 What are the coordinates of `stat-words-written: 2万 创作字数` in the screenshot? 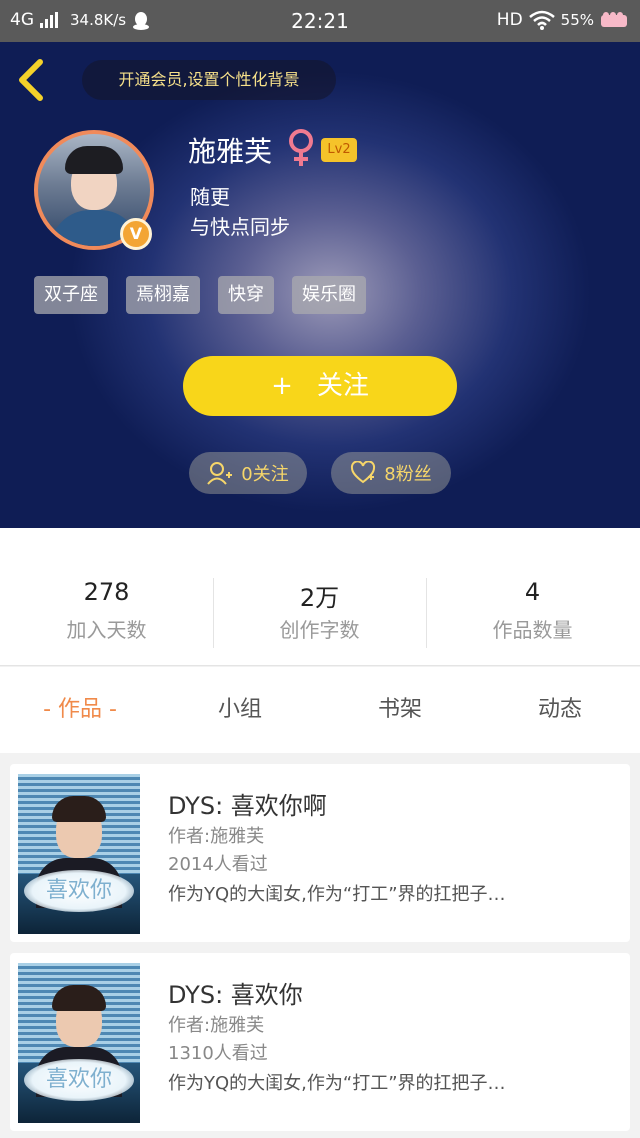 It's located at (319, 610).